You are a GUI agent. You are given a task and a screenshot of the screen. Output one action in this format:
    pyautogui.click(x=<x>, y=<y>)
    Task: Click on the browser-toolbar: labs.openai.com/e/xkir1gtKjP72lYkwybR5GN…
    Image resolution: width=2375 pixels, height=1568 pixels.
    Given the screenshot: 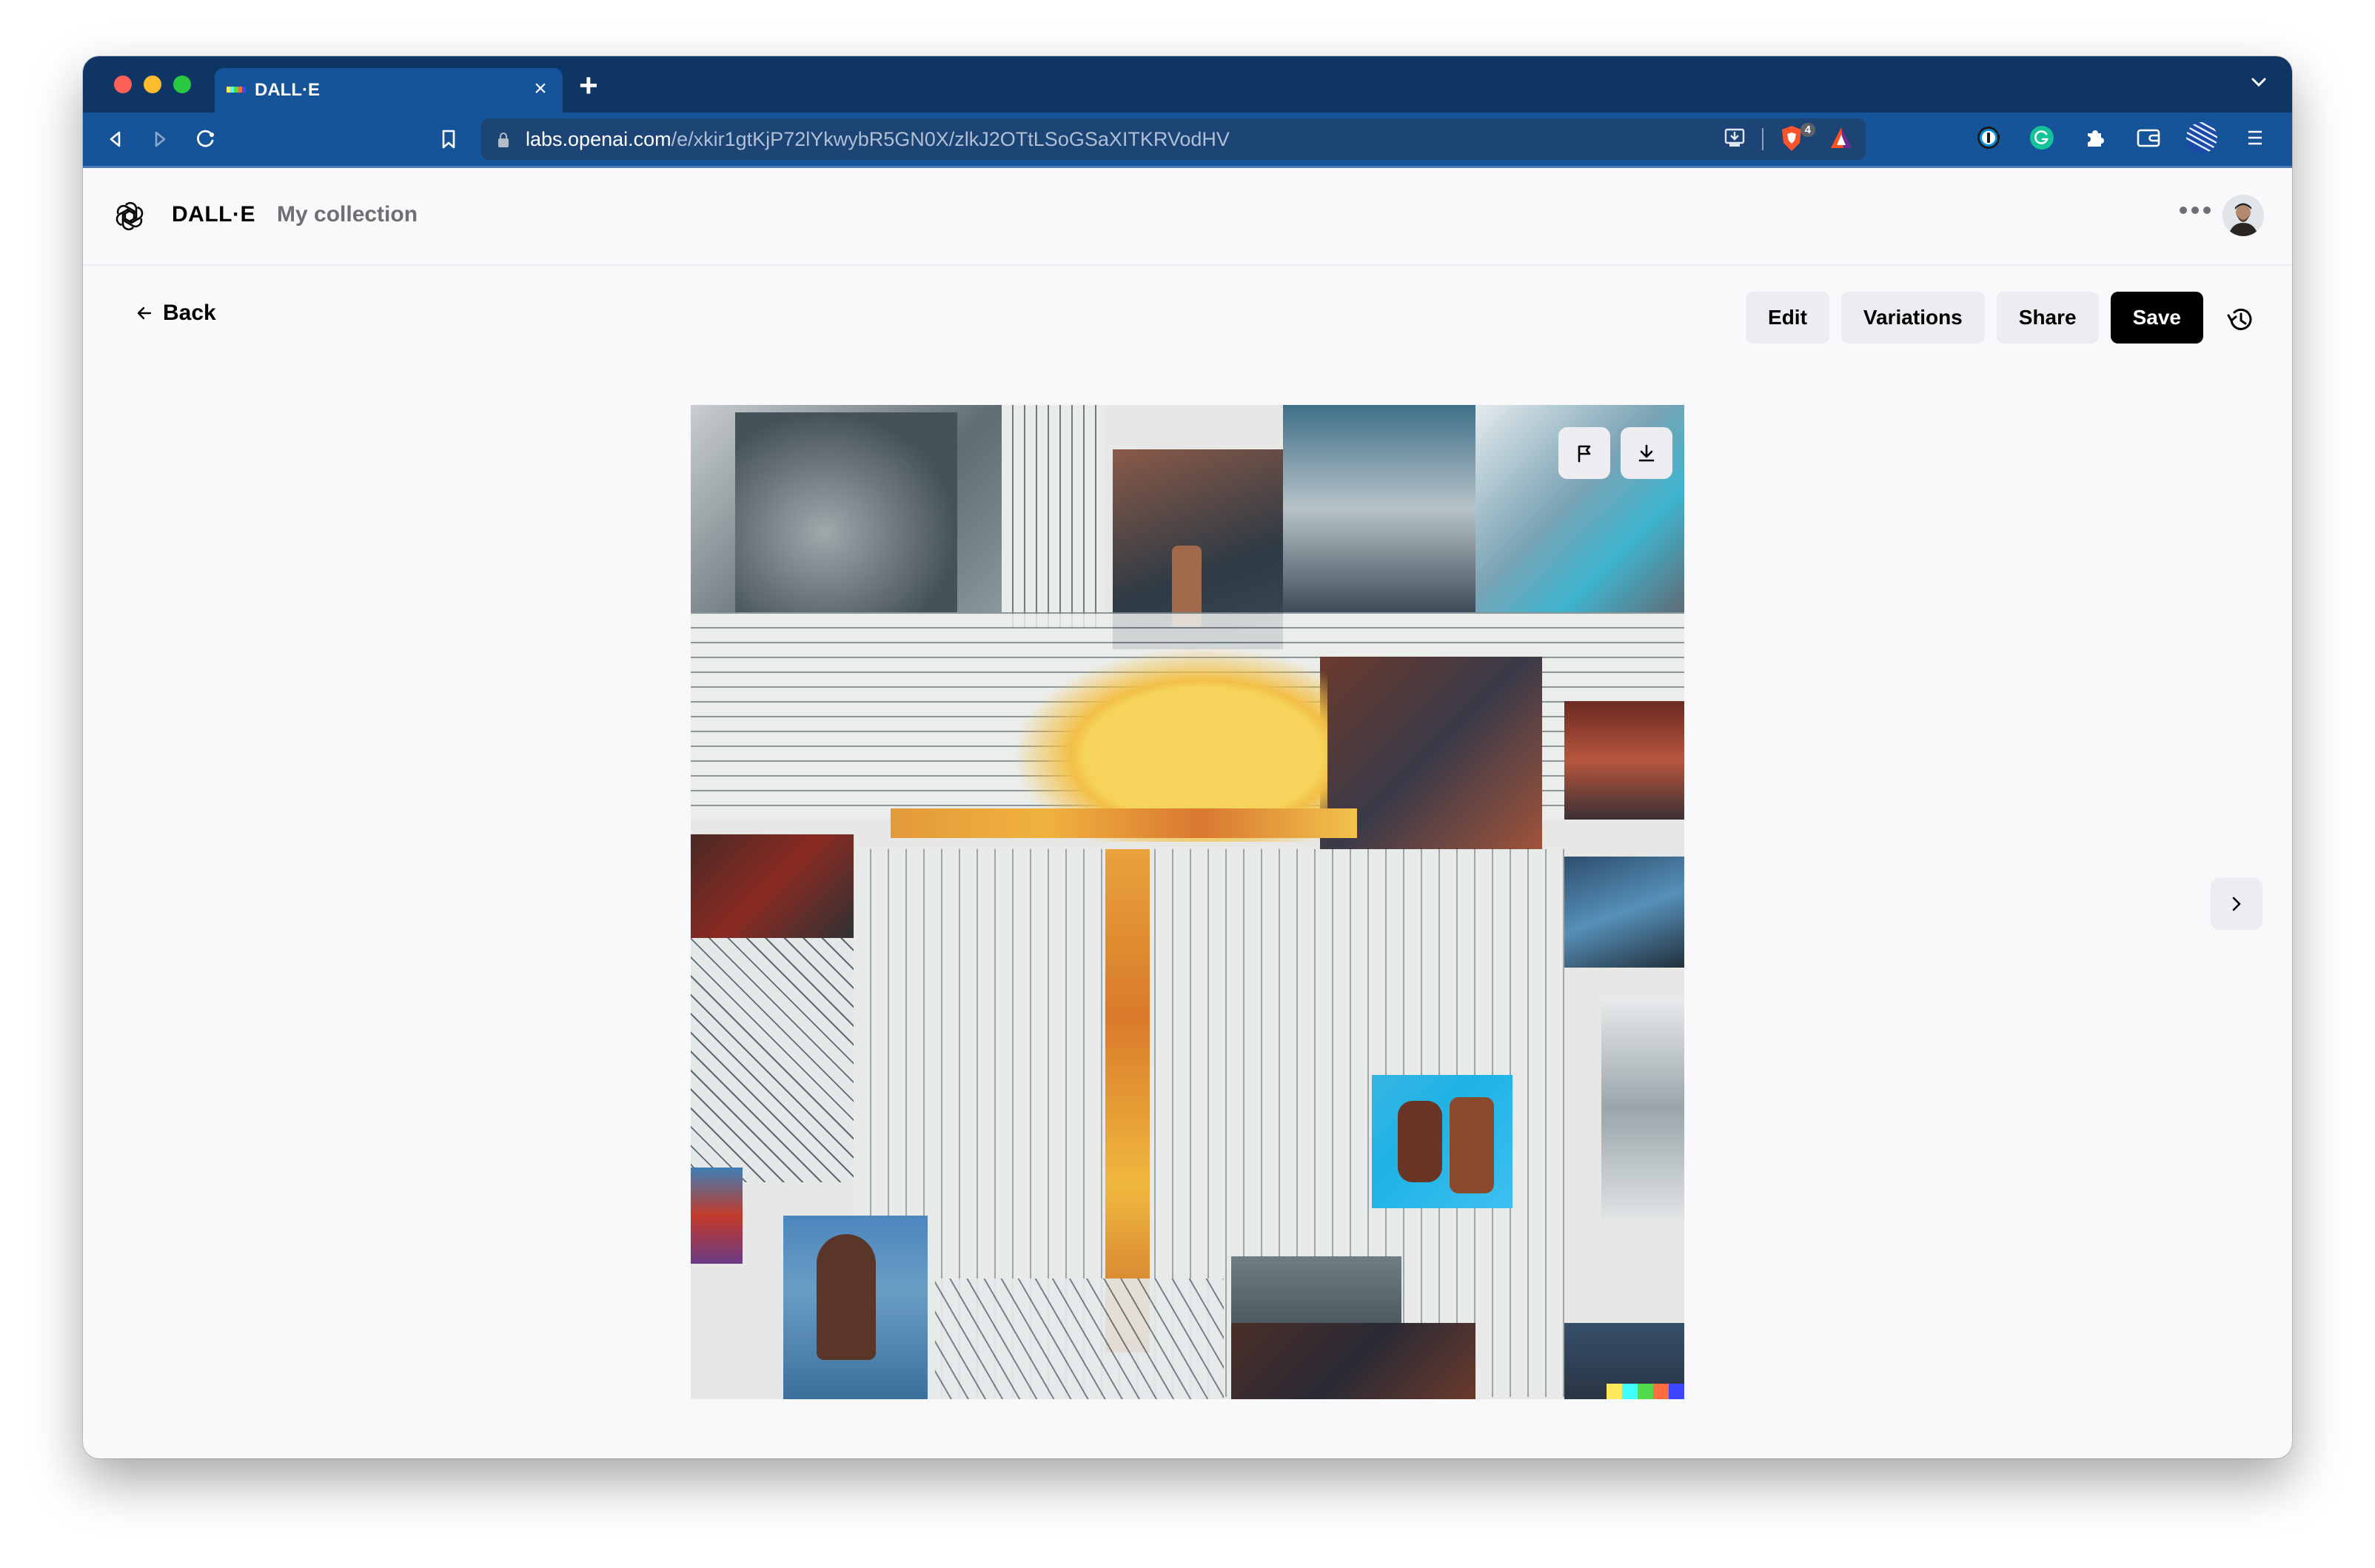 What is the action you would take?
    pyautogui.click(x=1187, y=140)
    